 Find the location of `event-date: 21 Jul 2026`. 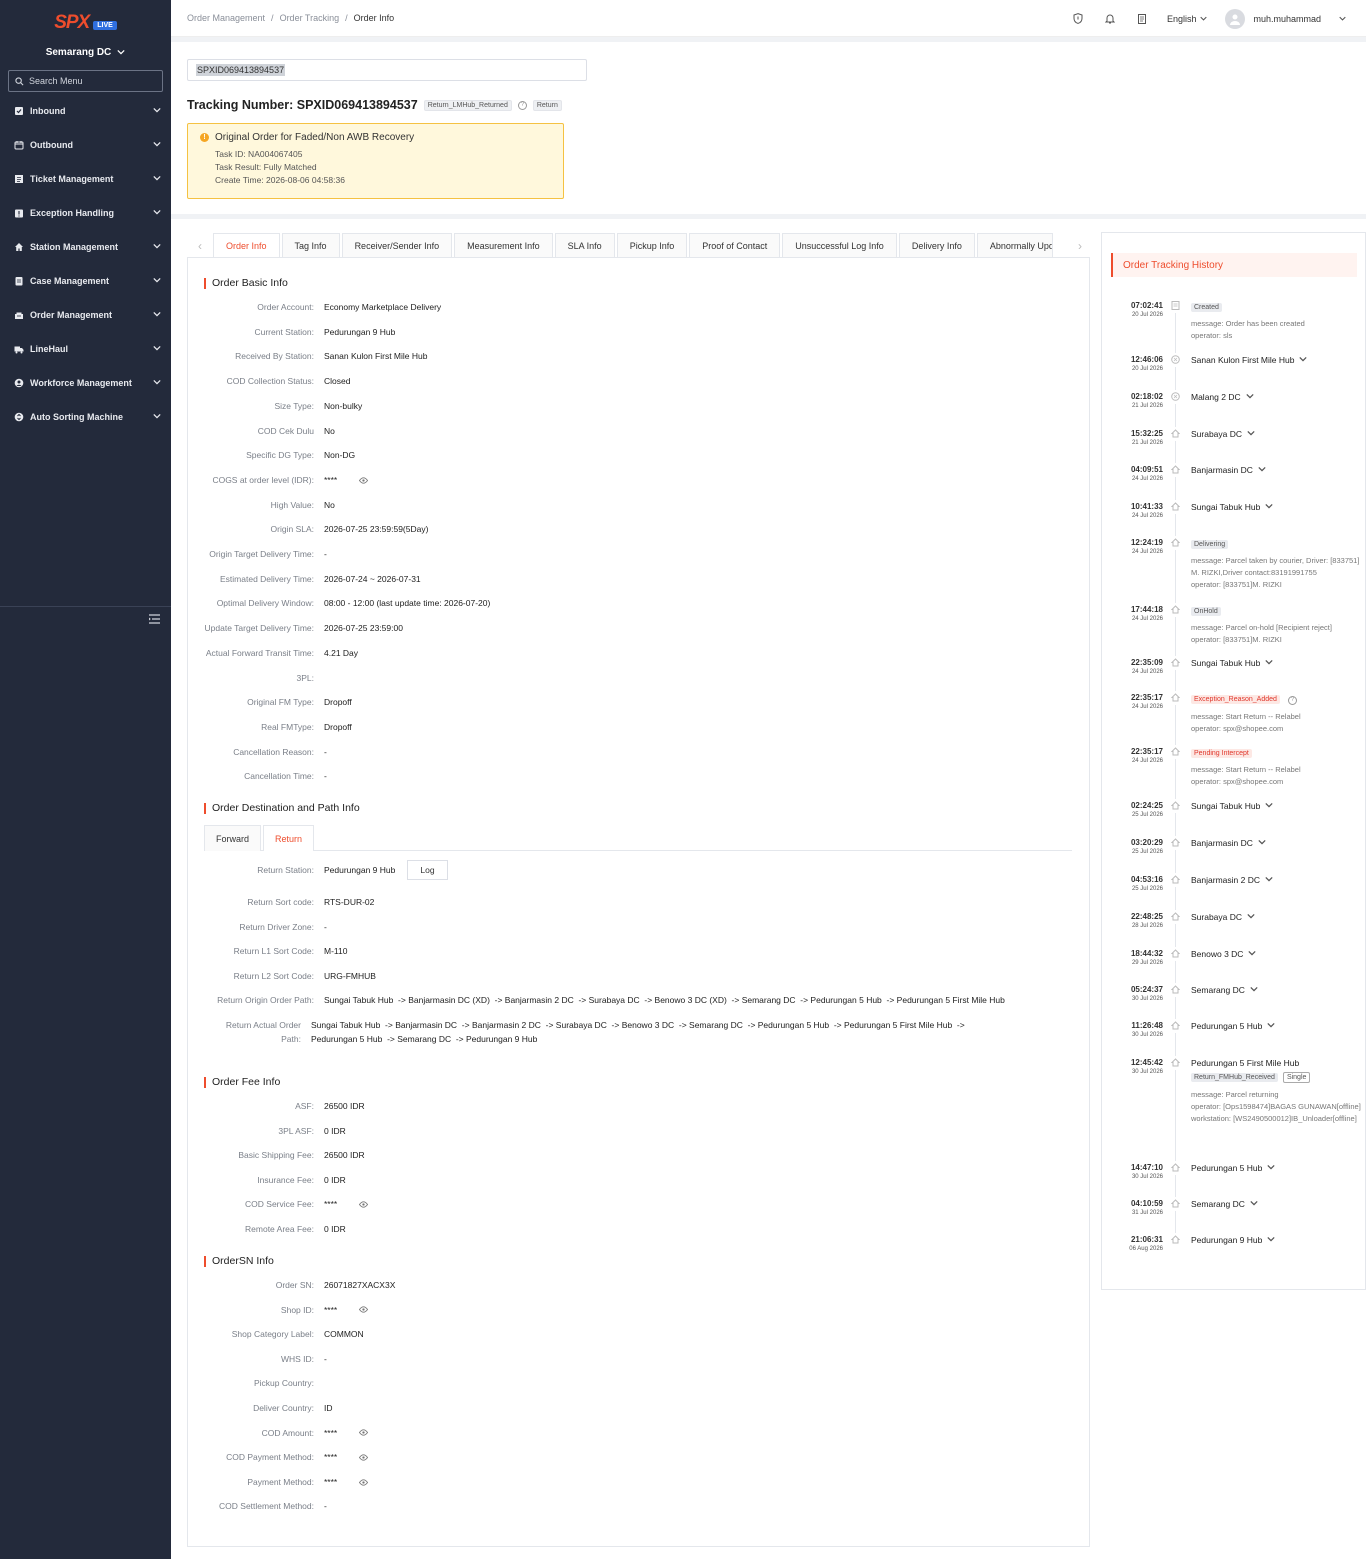

event-date: 21 Jul 2026 is located at coordinates (1147, 443).